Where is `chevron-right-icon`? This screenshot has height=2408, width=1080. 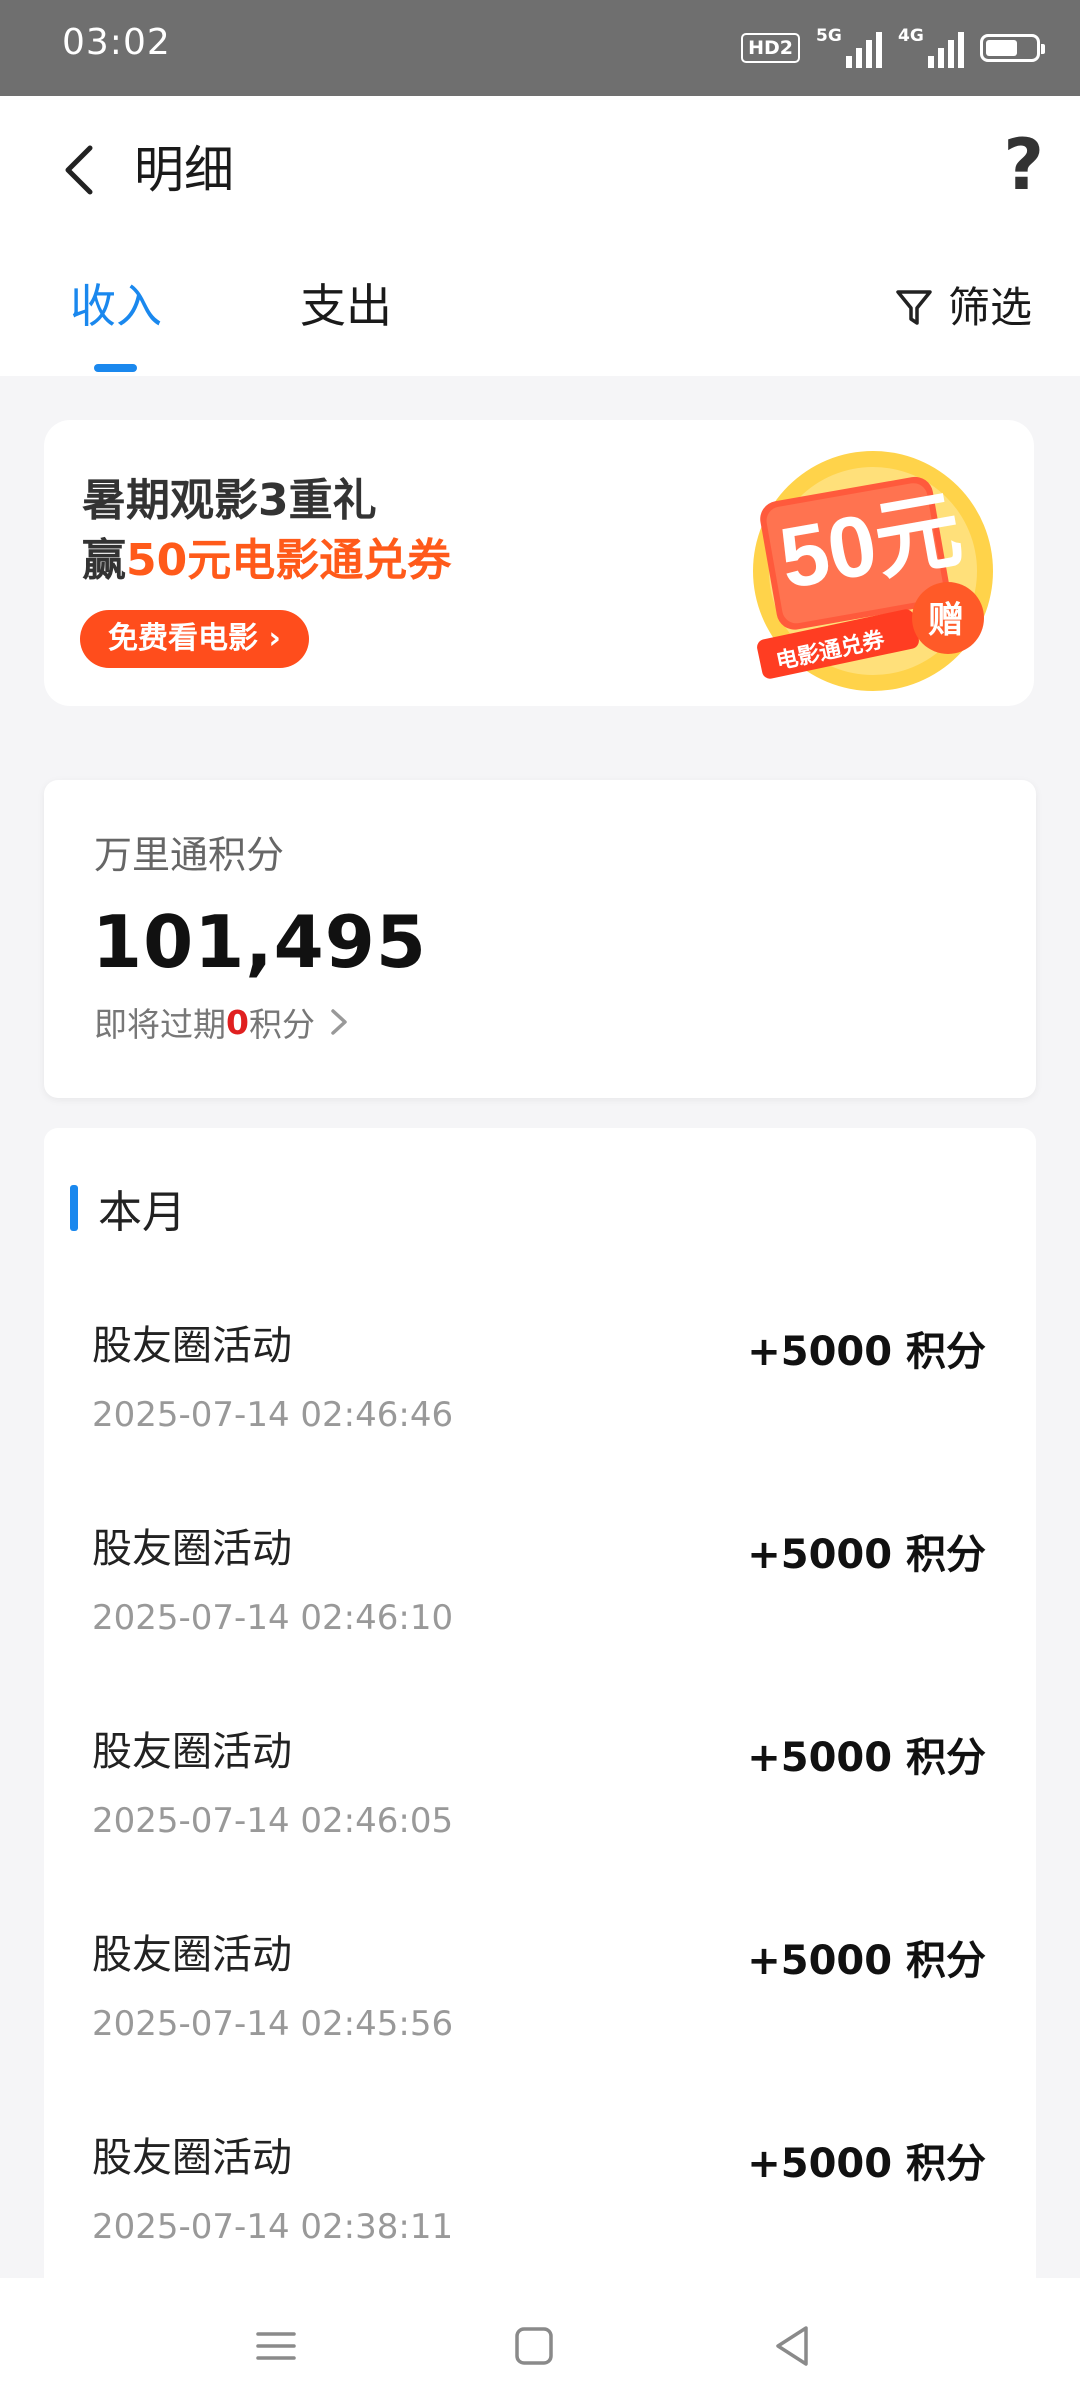 chevron-right-icon is located at coordinates (339, 1022).